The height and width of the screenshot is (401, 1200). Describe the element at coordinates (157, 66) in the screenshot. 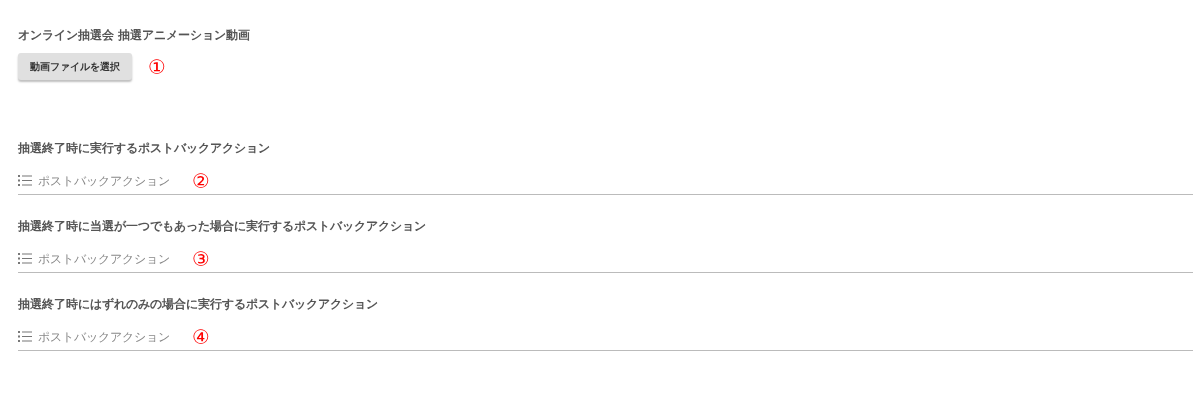

I see `annotation-marker: ①` at that location.